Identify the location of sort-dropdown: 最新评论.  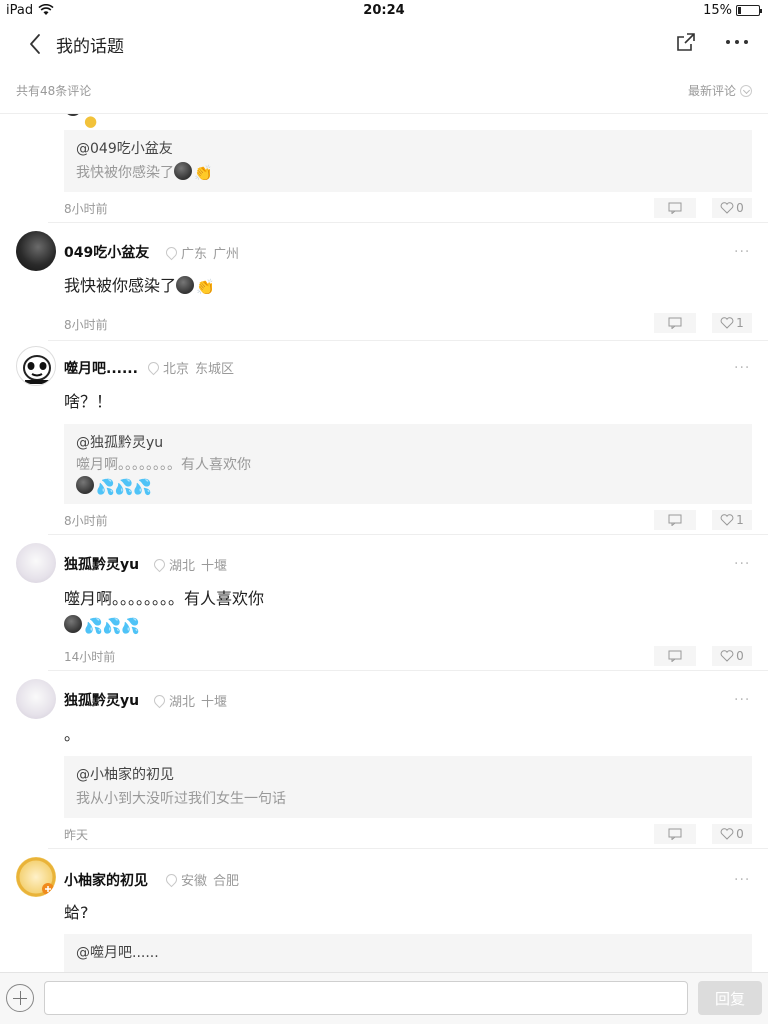
(720, 90).